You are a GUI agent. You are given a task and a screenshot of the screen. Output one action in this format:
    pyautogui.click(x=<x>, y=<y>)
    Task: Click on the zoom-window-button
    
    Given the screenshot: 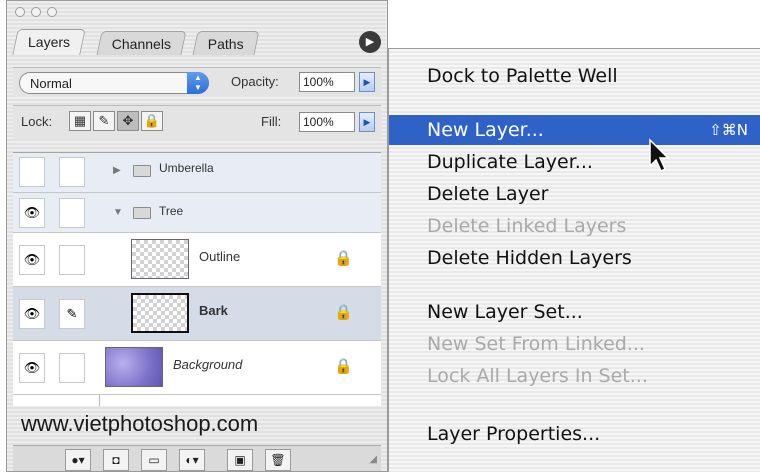 What is the action you would take?
    pyautogui.click(x=52, y=12)
    